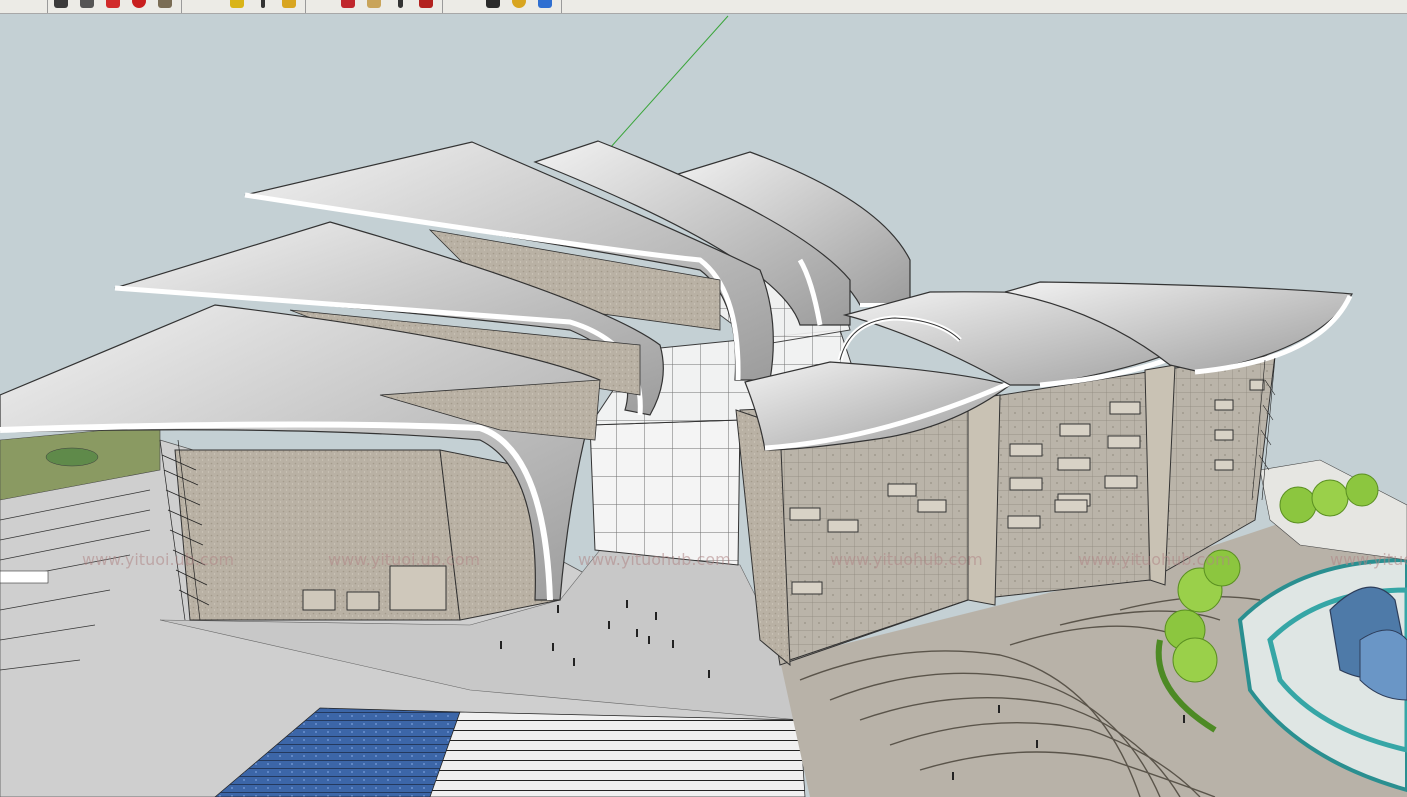 This screenshot has height=797, width=1407. I want to click on next-view-icon, so click(545, 4).